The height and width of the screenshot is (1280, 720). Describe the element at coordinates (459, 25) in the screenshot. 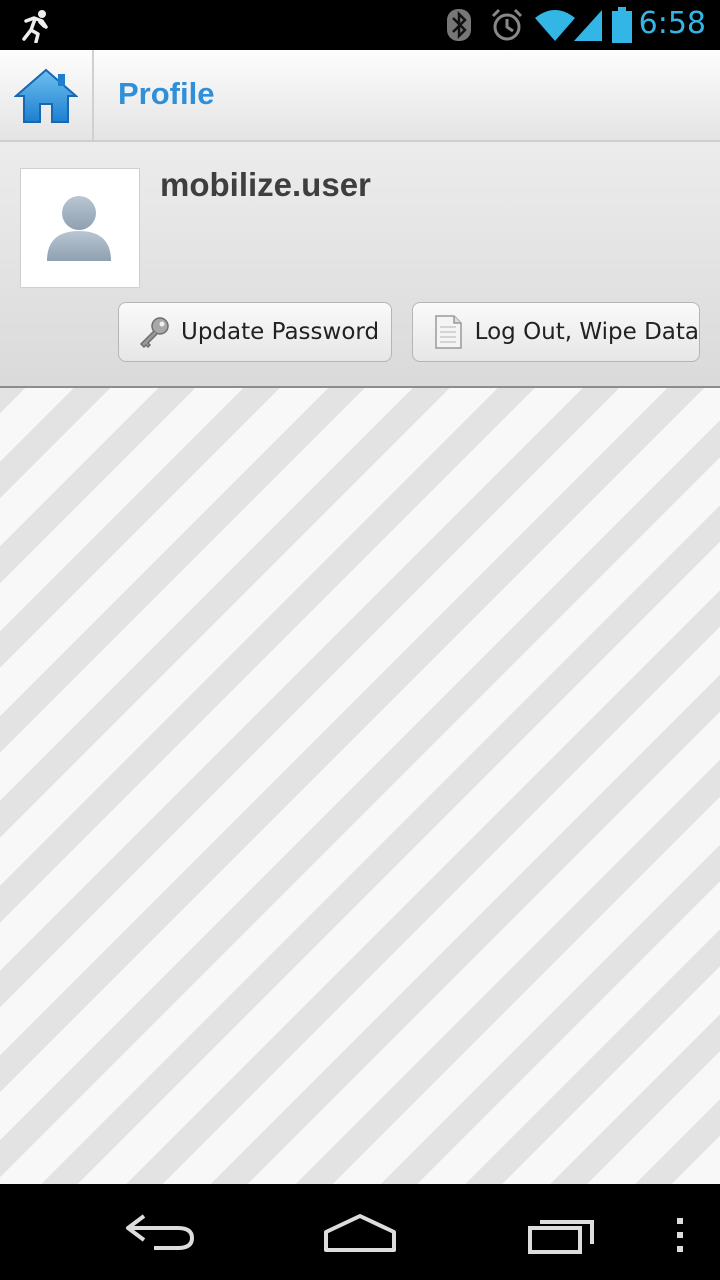

I see `bluetooth-icon` at that location.